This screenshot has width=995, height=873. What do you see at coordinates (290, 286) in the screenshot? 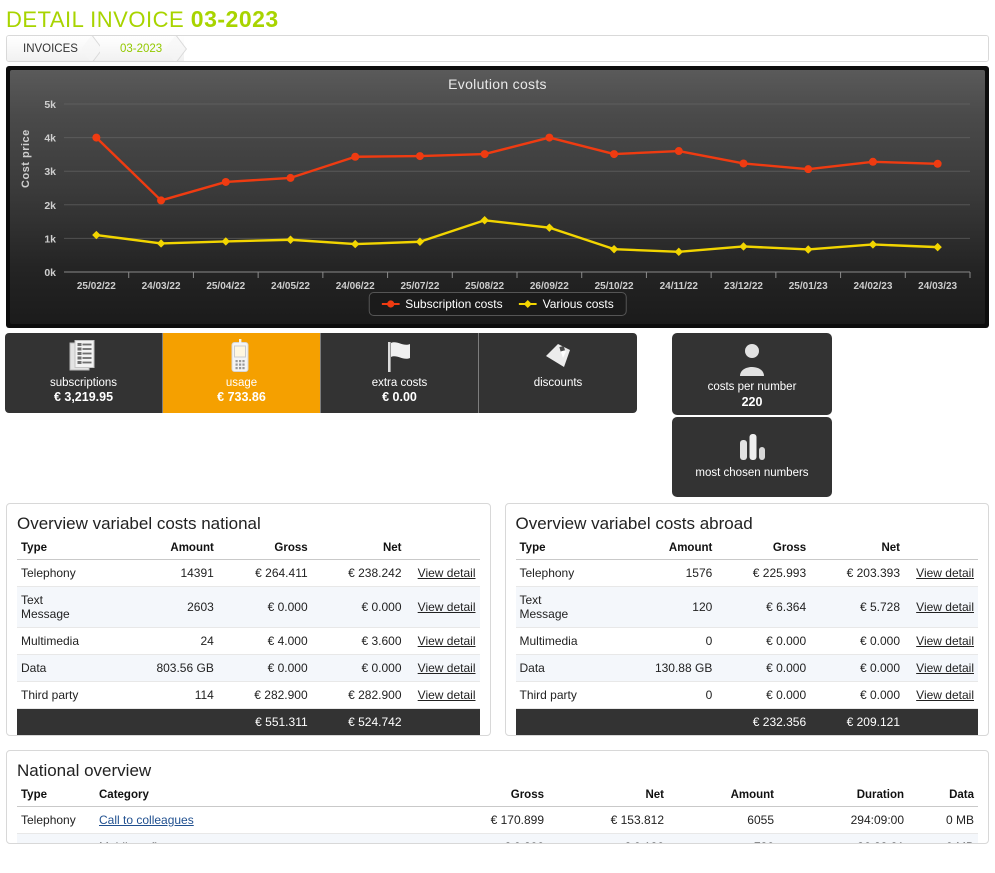
I see `svg-text: 24/05/22` at bounding box center [290, 286].